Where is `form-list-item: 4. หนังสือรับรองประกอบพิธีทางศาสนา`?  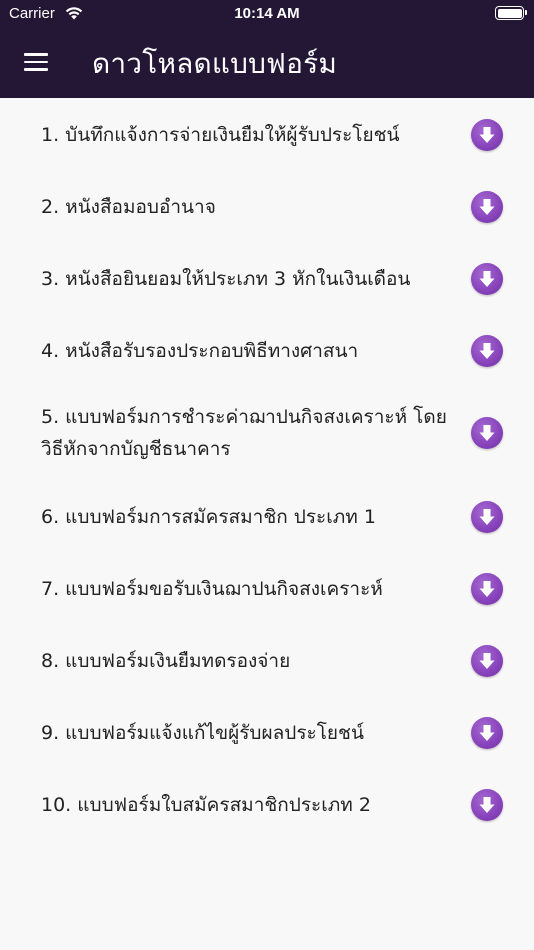
form-list-item: 4. หนังสือรับรองประกอบพิธีทางศาสนา is located at coordinates (267, 351).